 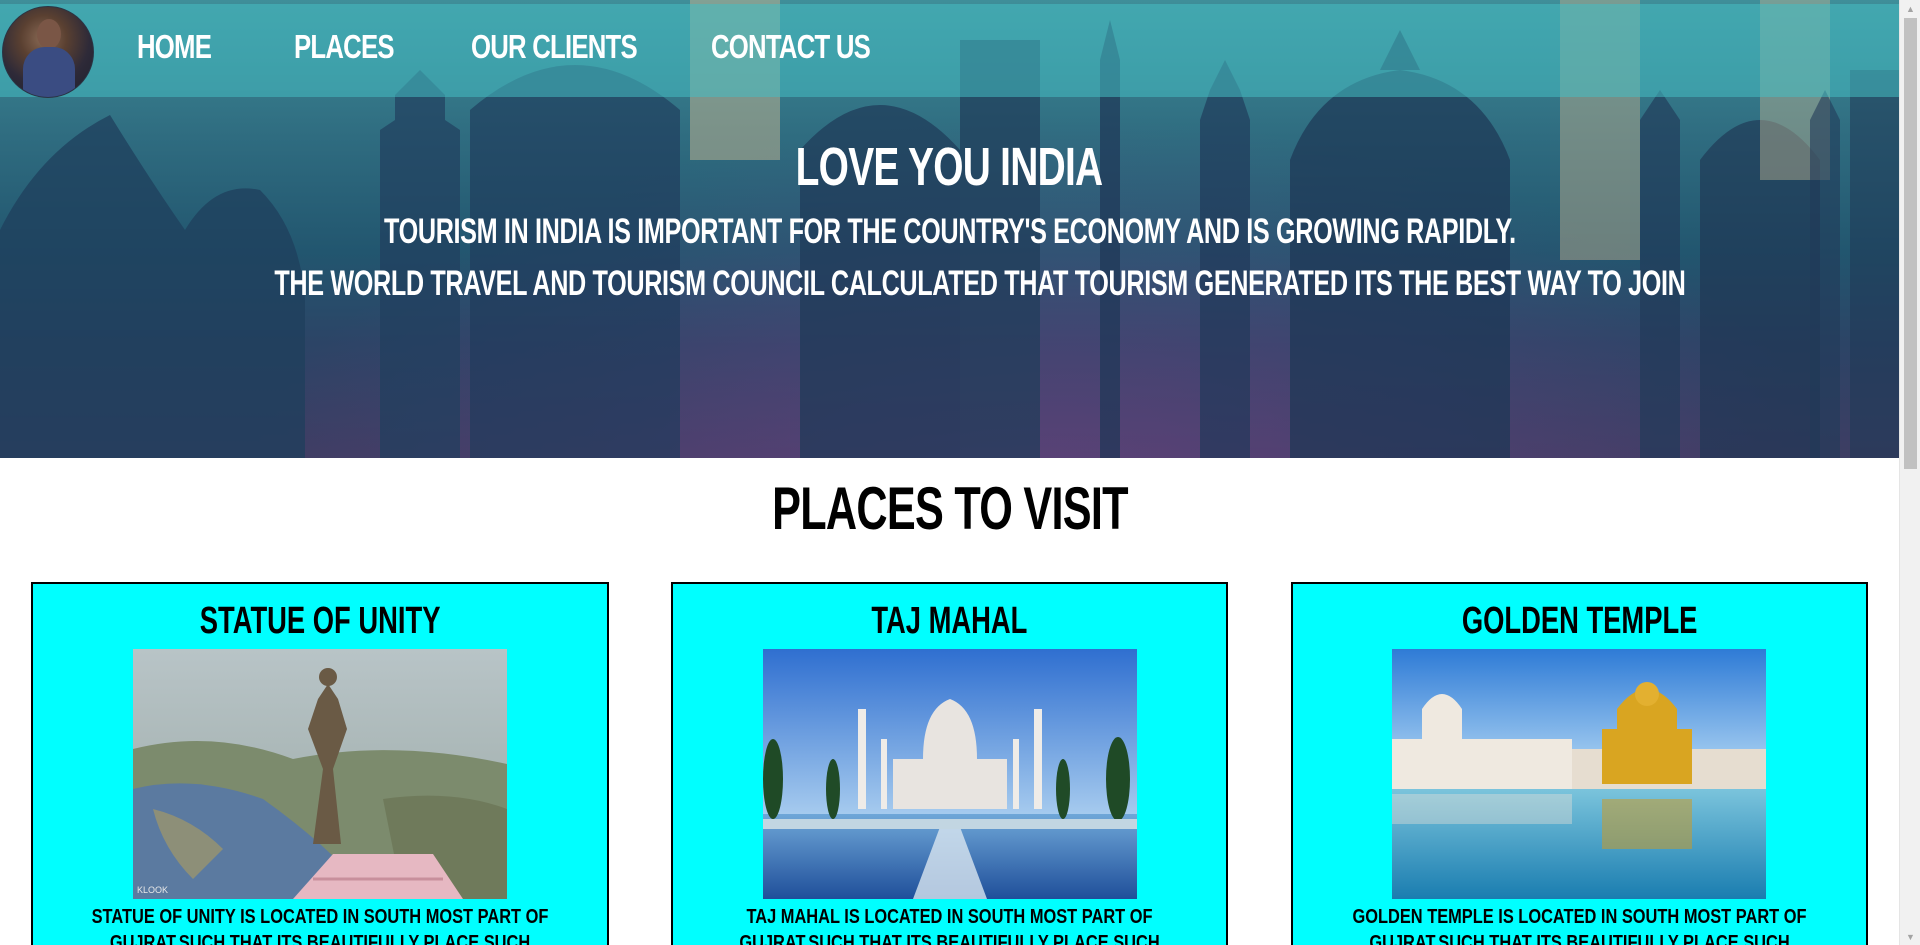 I want to click on avatar-head, so click(x=49, y=34).